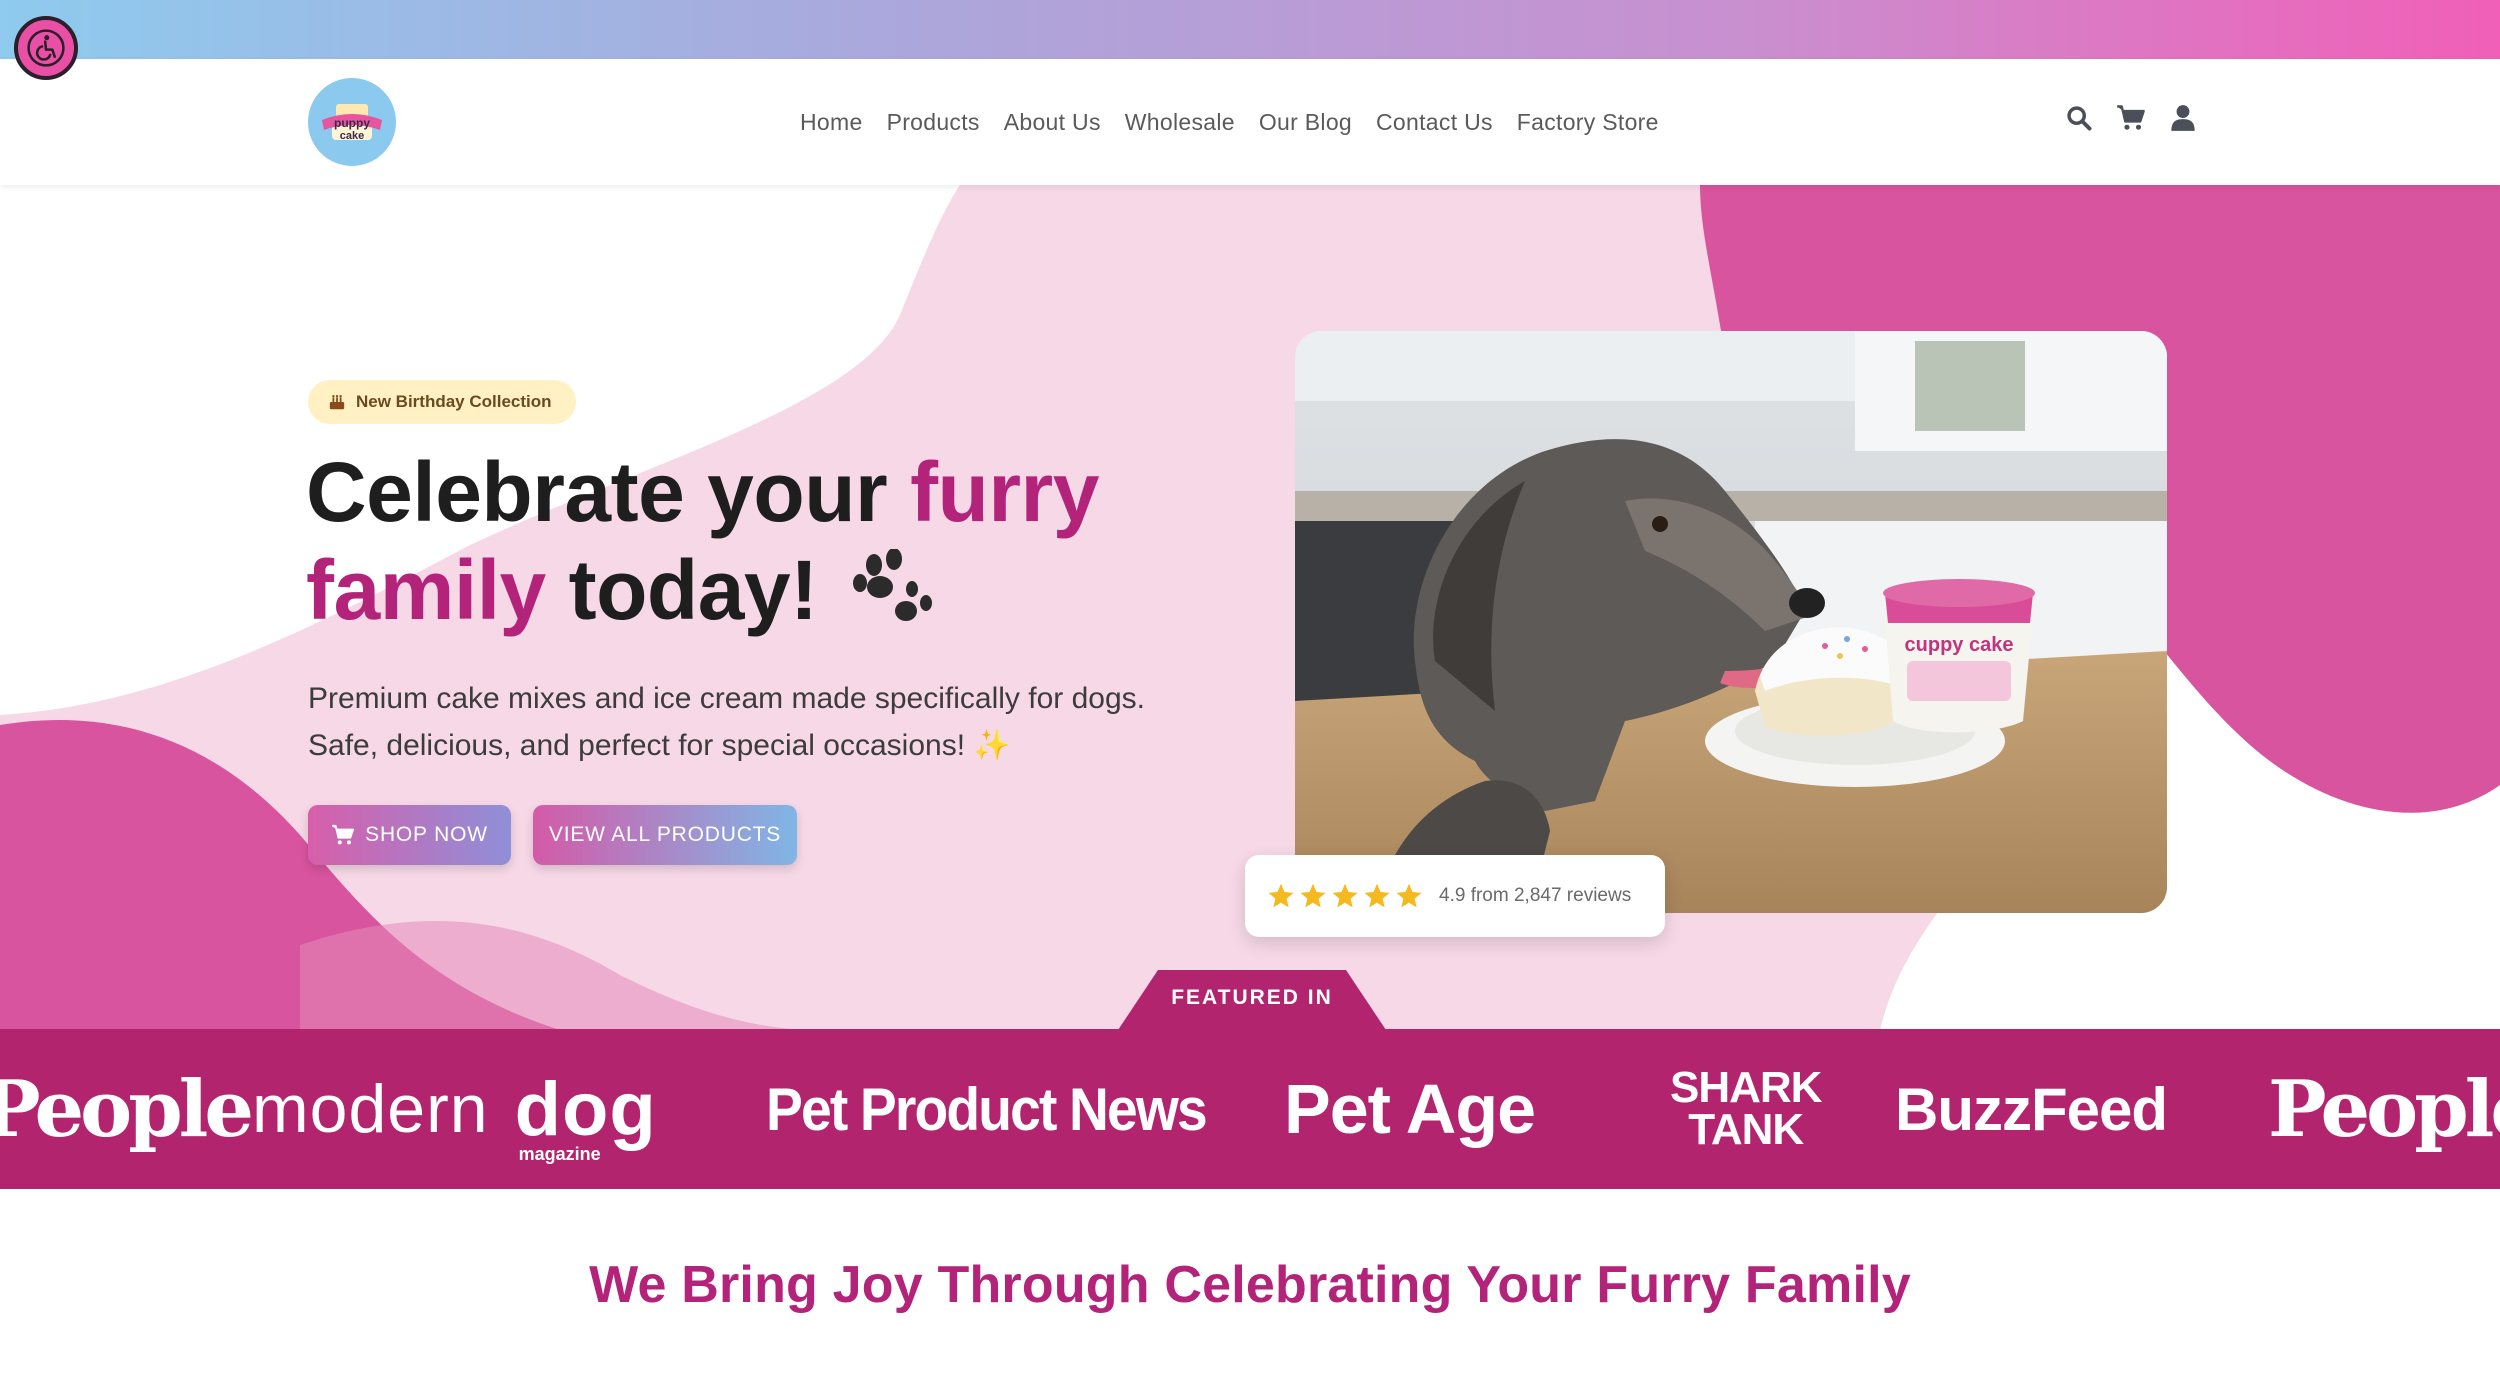 Image resolution: width=2500 pixels, height=1387 pixels. Describe the element at coordinates (426, 590) in the screenshot. I see `headline-accent-family: family` at that location.